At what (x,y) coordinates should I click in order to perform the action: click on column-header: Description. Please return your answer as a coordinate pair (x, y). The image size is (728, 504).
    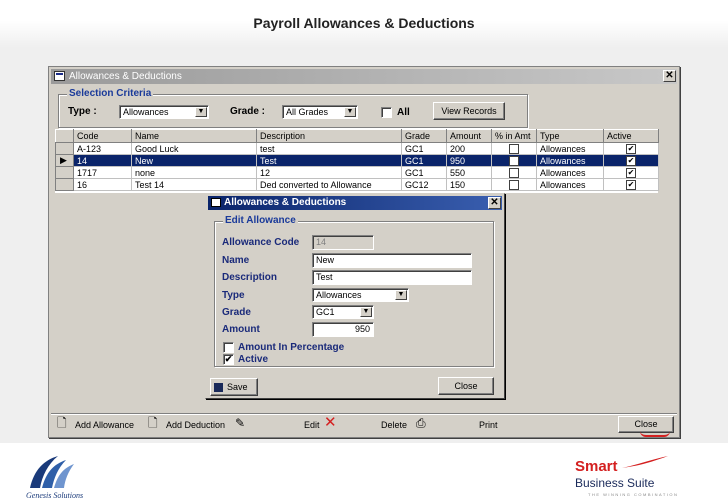
    Looking at the image, I should click on (329, 136).